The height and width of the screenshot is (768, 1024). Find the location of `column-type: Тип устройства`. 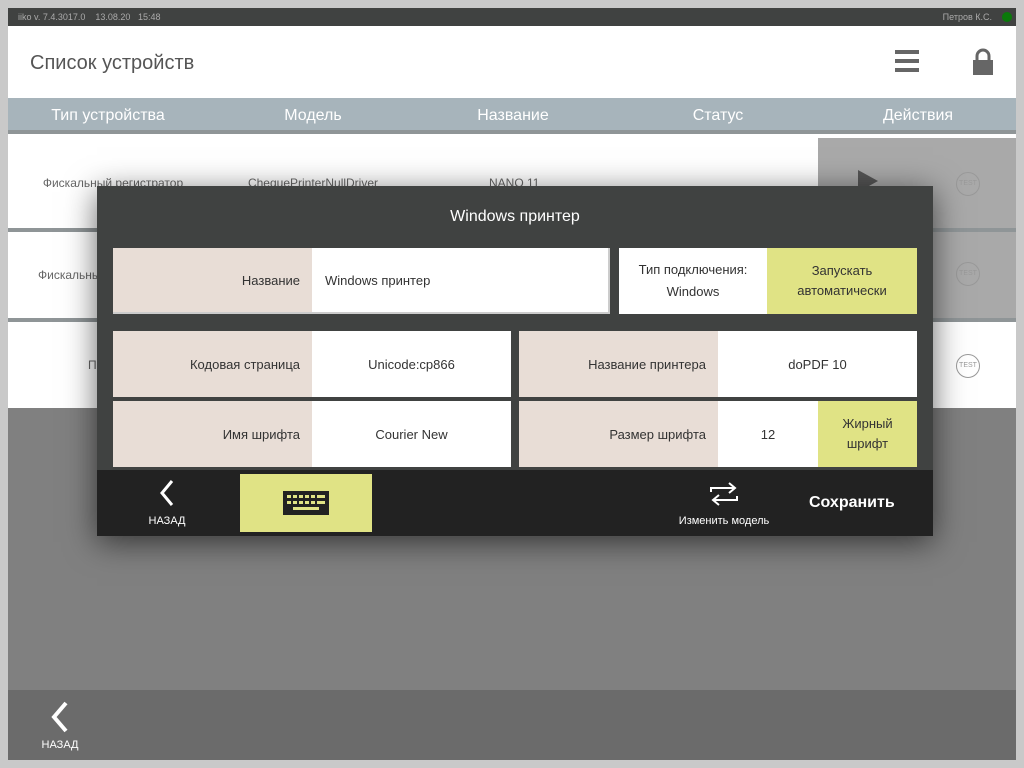

column-type: Тип устройства is located at coordinates (108, 115).